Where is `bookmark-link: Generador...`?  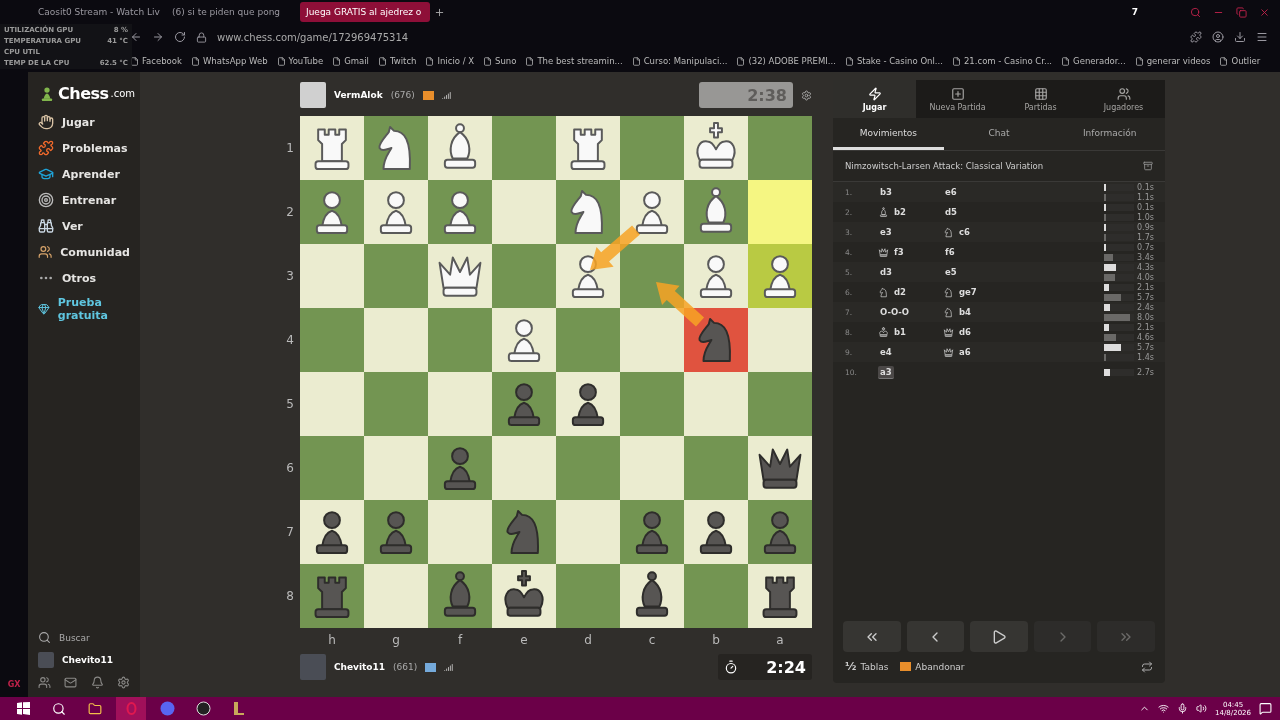
bookmark-link: Generador... is located at coordinates (1093, 61).